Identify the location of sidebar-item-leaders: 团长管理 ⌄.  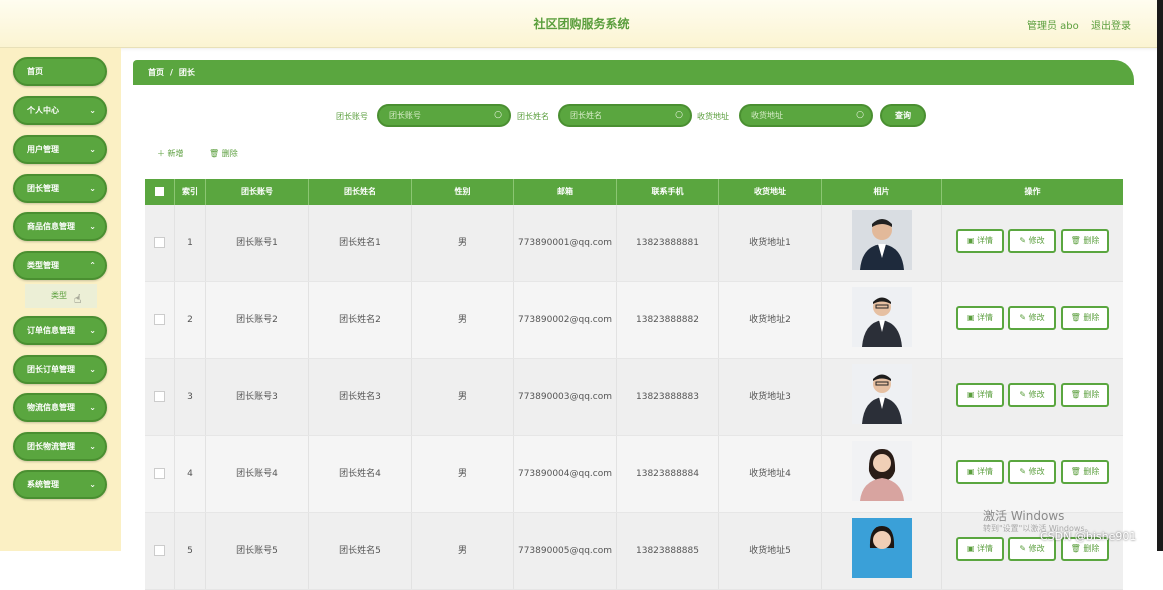
(60, 188).